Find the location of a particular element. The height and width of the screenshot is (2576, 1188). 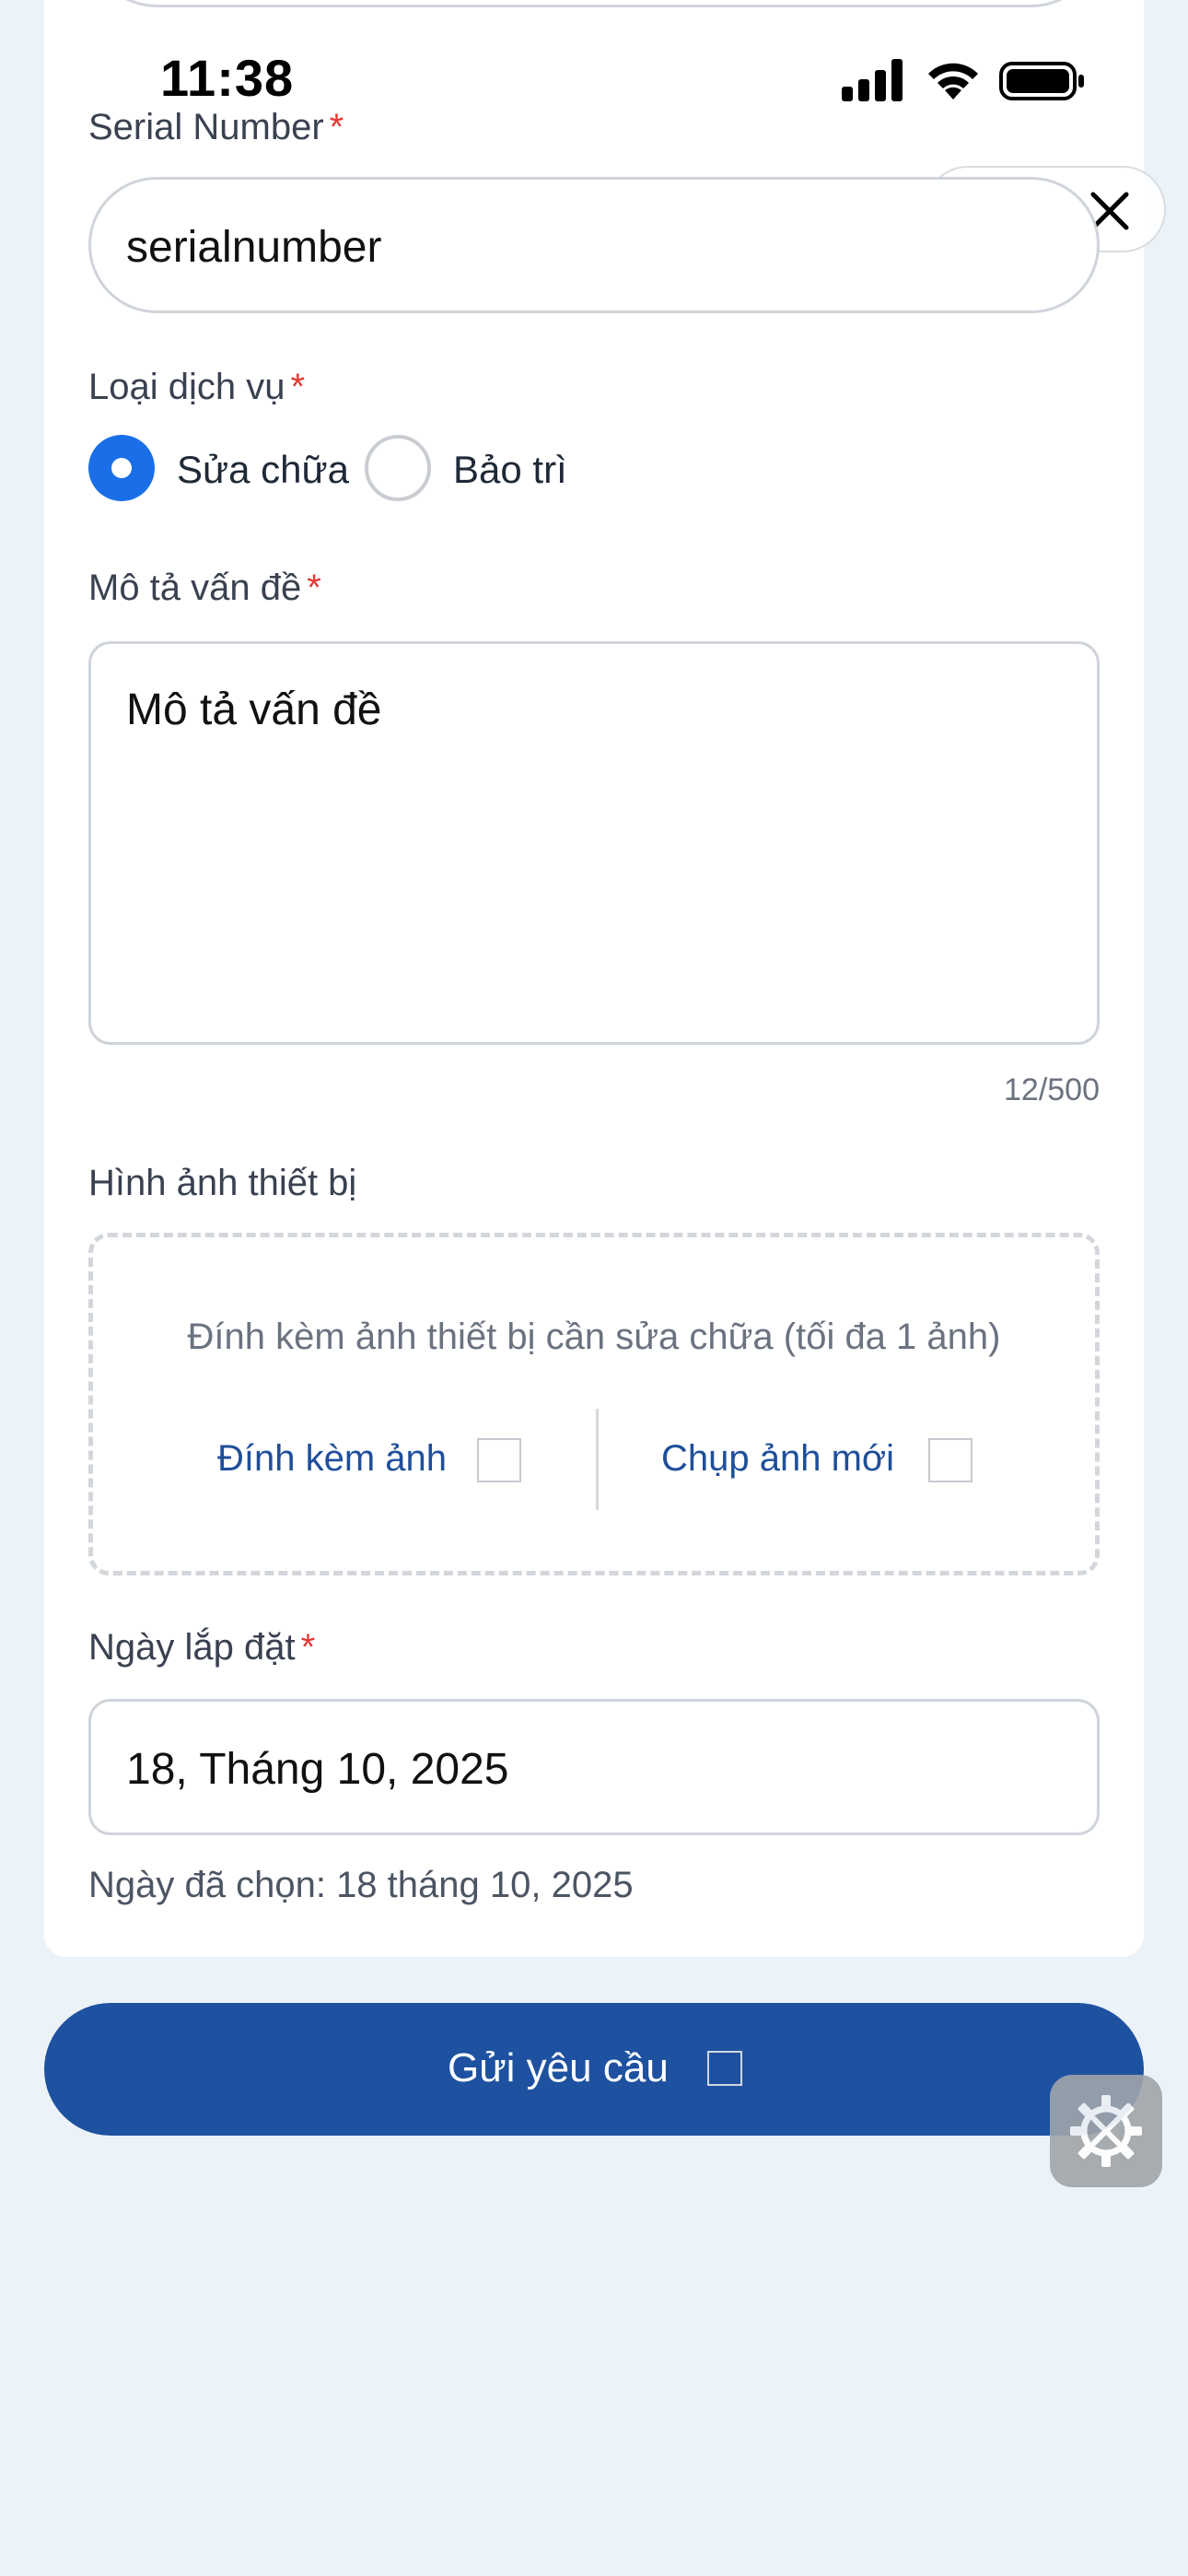

serial-number-label: Serial Number * is located at coordinates (216, 127).